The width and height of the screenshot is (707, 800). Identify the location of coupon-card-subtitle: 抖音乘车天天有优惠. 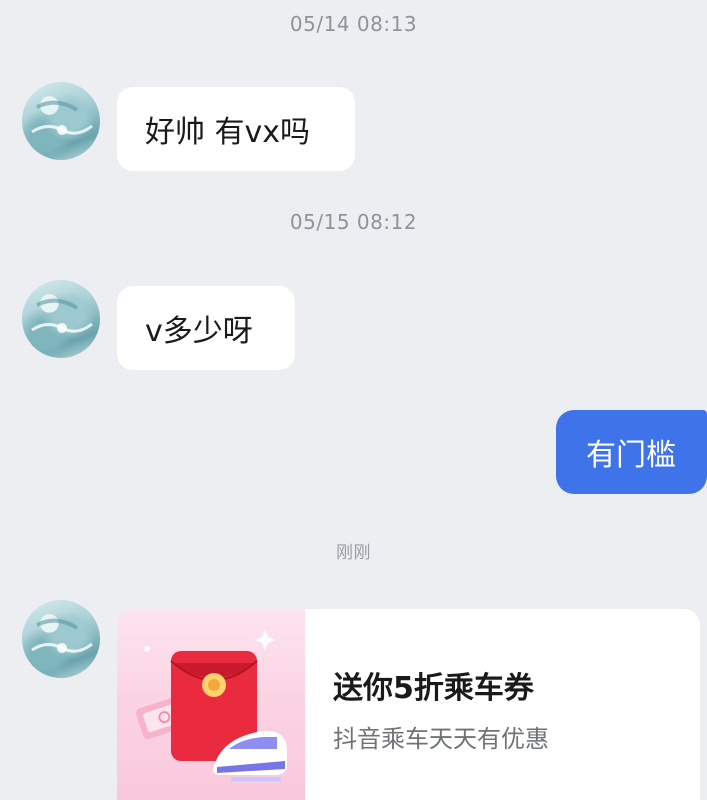
(441, 739).